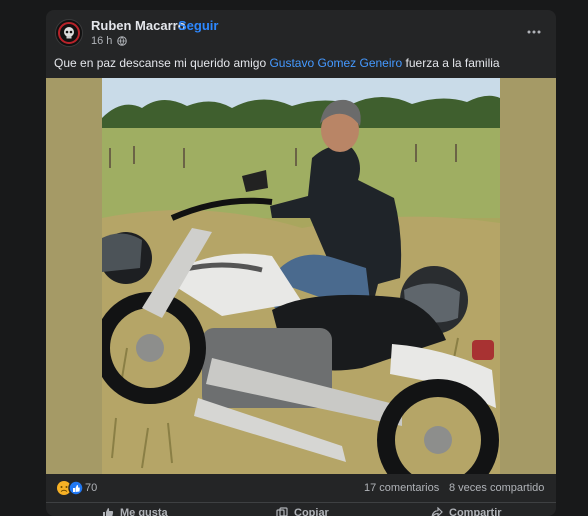  Describe the element at coordinates (101, 41) in the screenshot. I see `post-time: 16 h` at that location.